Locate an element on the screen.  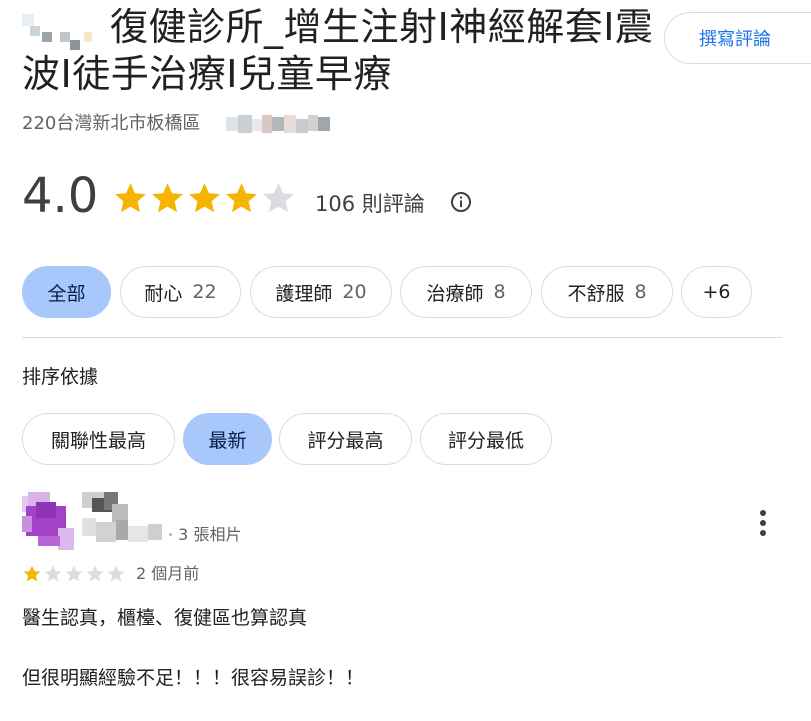
review-stars is located at coordinates (74, 574).